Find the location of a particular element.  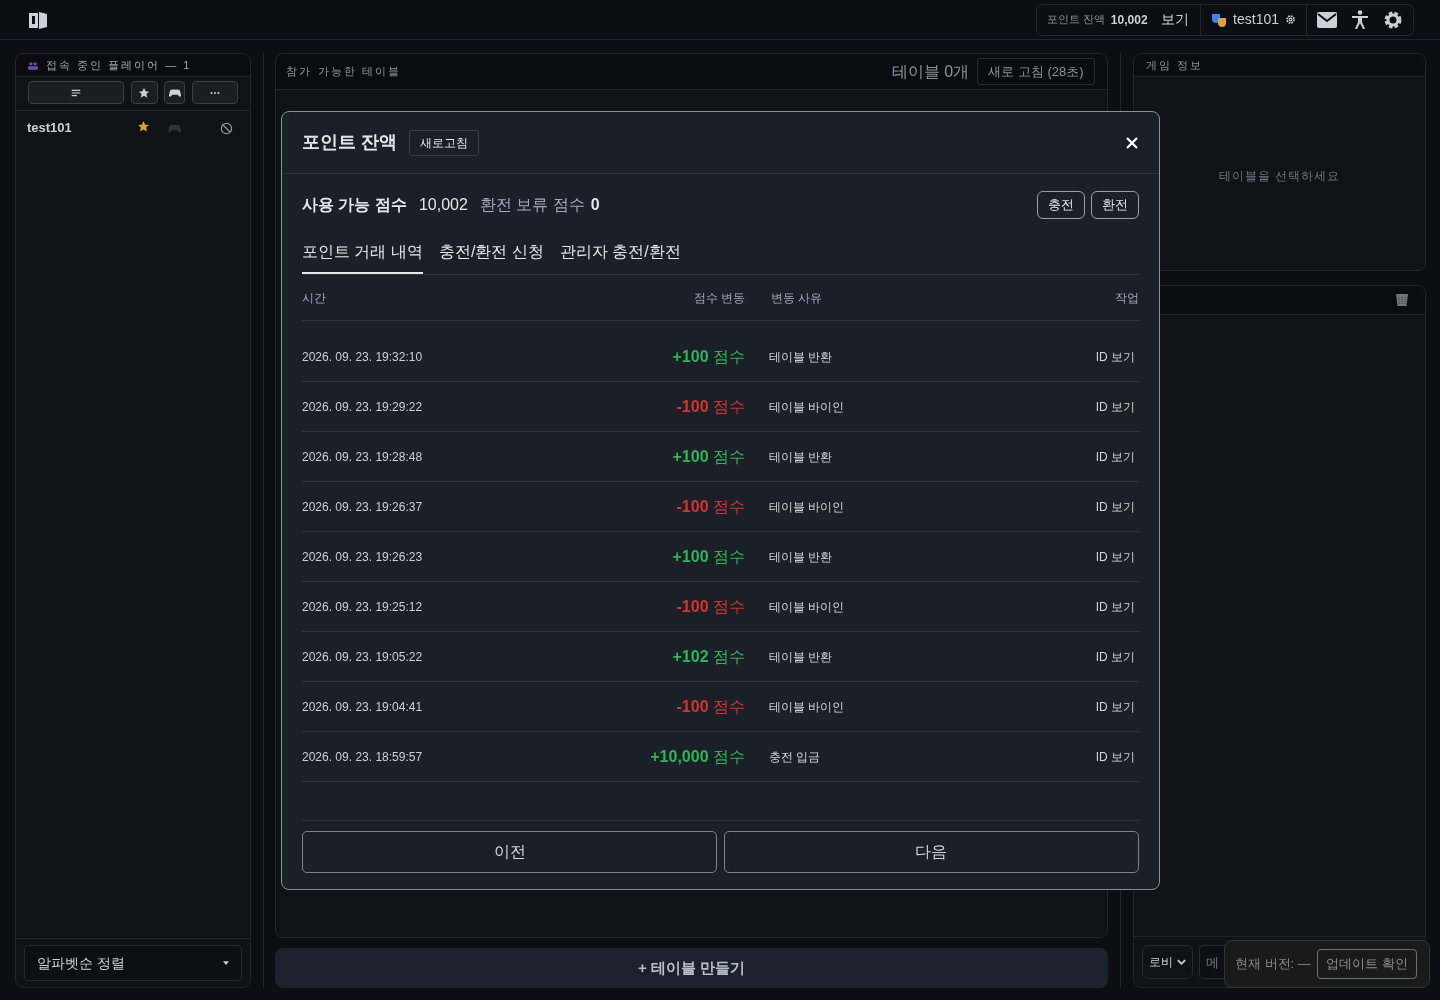

amount-cell-text: +10,000 점수 is located at coordinates (697, 756).